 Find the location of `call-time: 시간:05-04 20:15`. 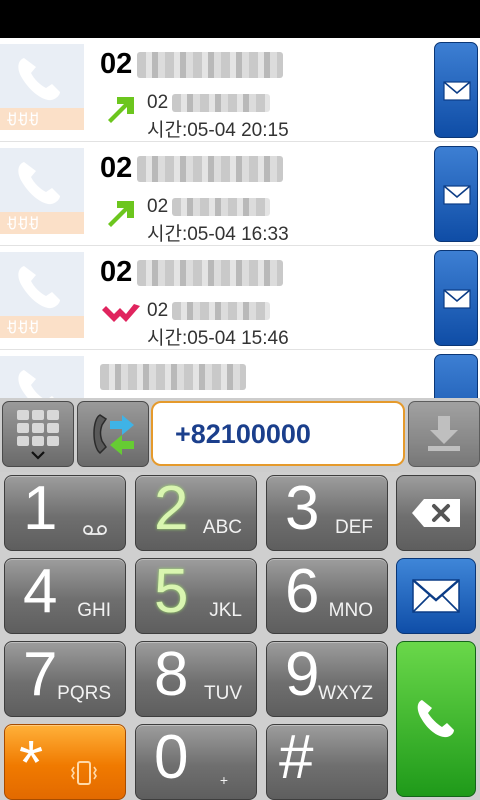

call-time: 시간:05-04 20:15 is located at coordinates (218, 130).